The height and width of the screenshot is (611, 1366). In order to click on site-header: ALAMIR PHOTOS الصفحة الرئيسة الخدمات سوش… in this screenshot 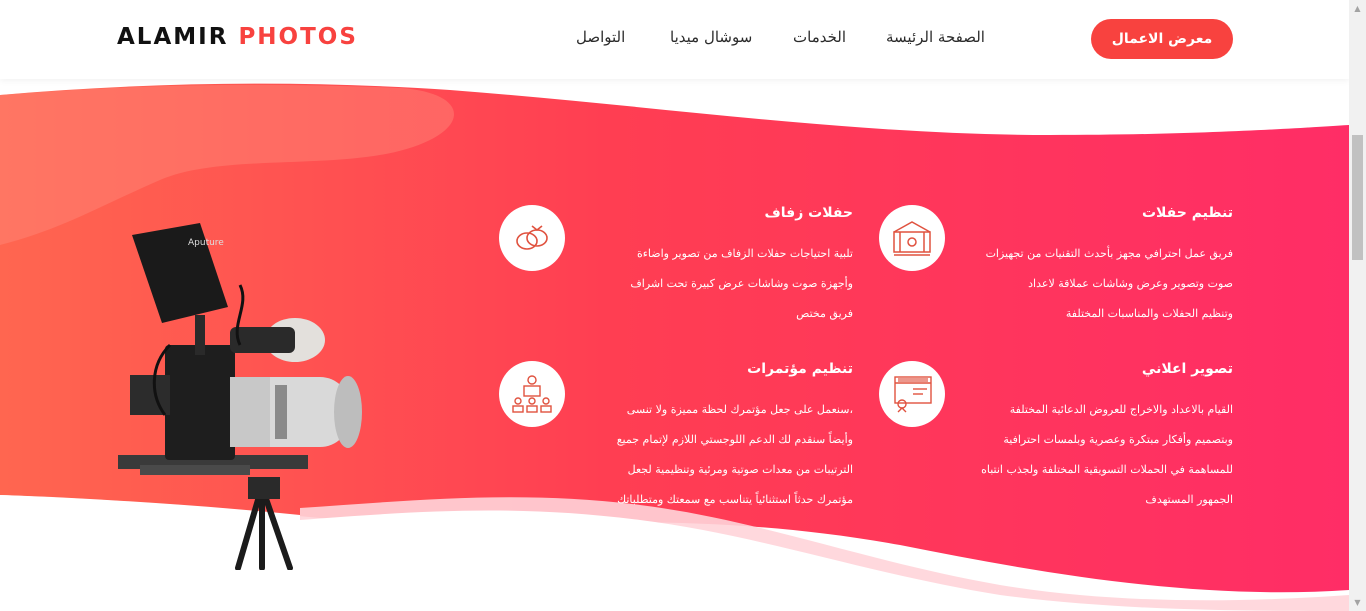, I will do `click(674, 39)`.